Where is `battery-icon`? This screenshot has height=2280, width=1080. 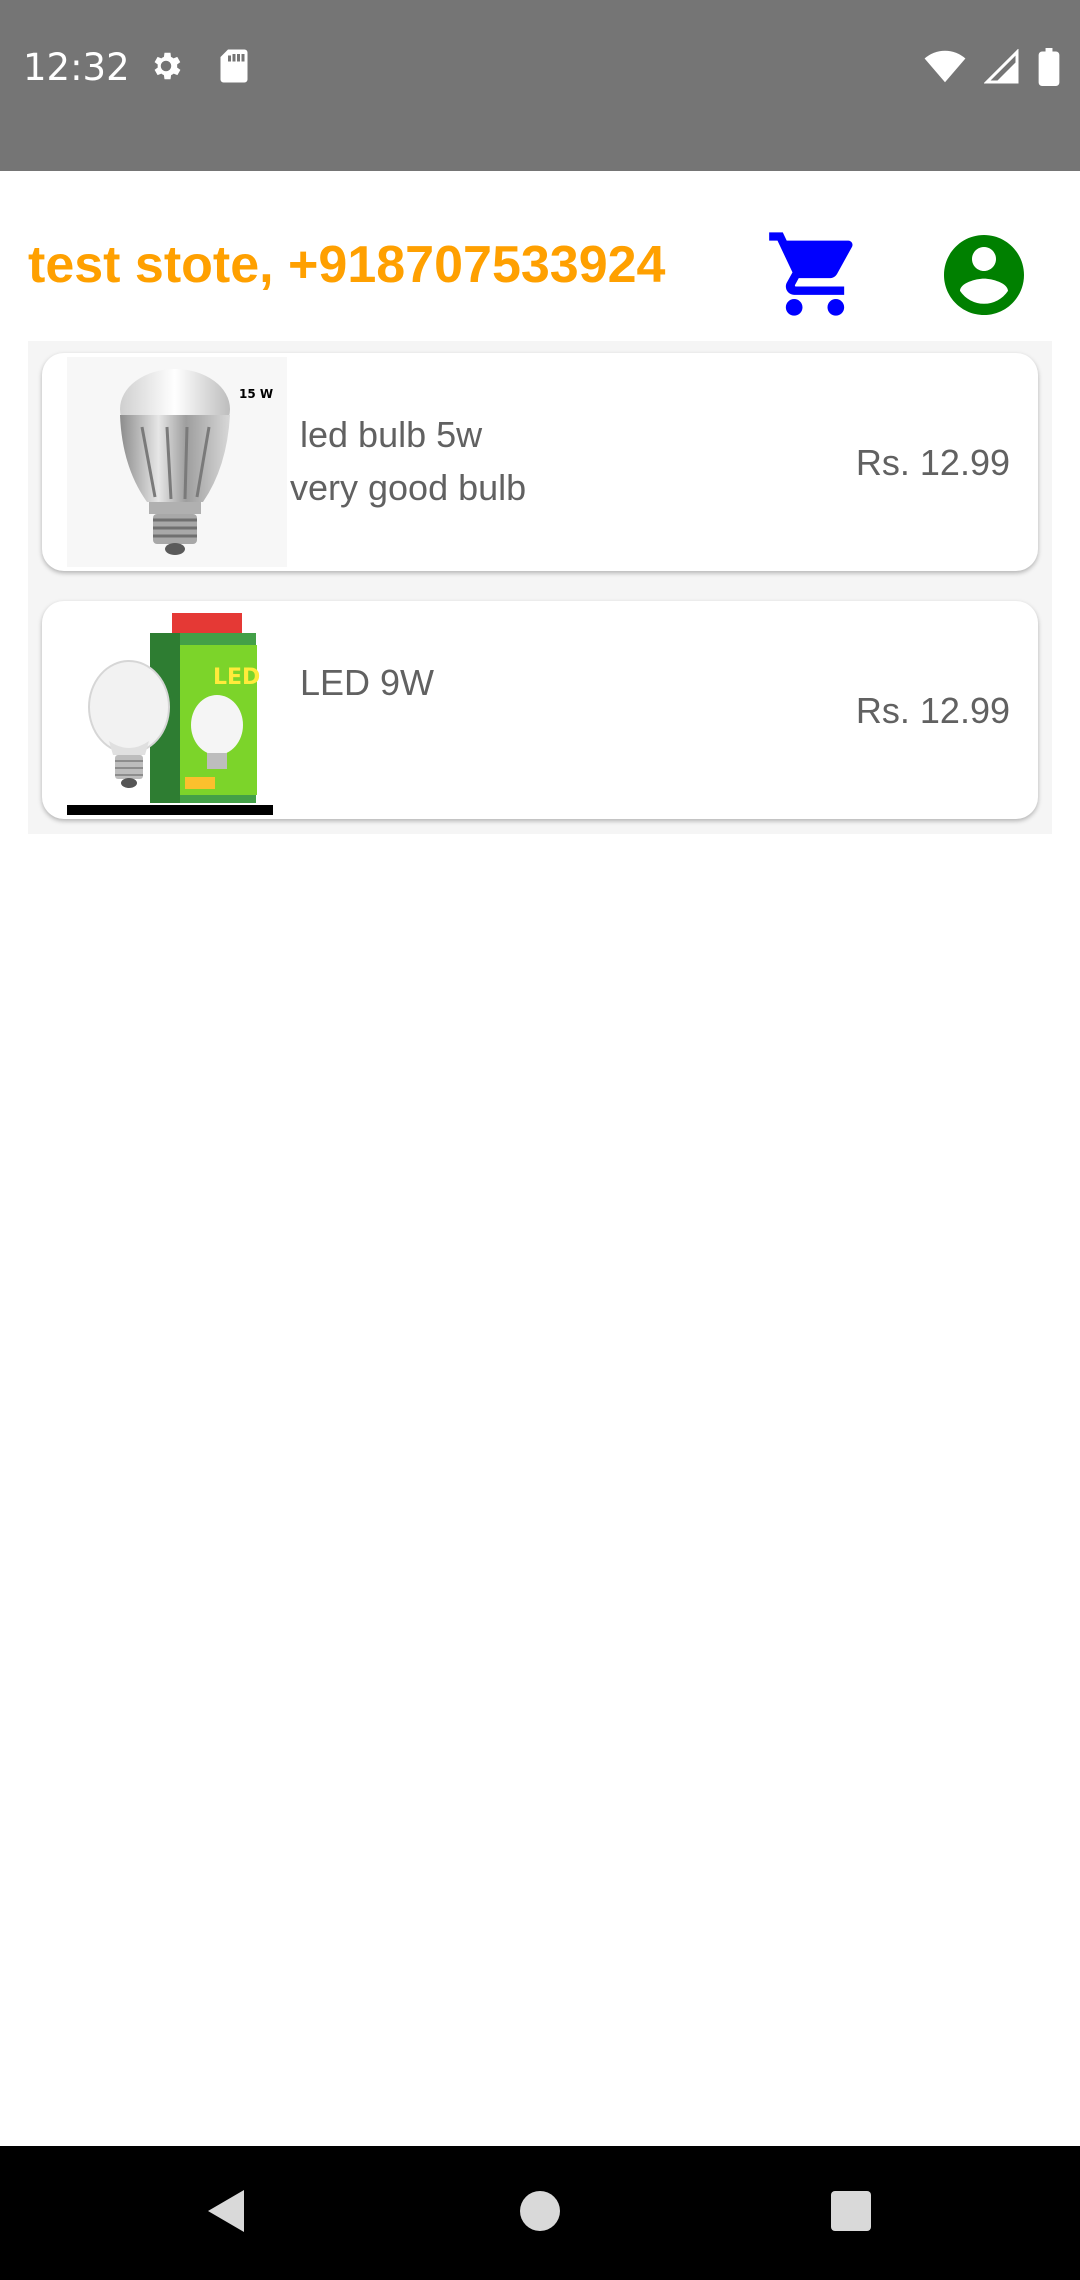 battery-icon is located at coordinates (1049, 69).